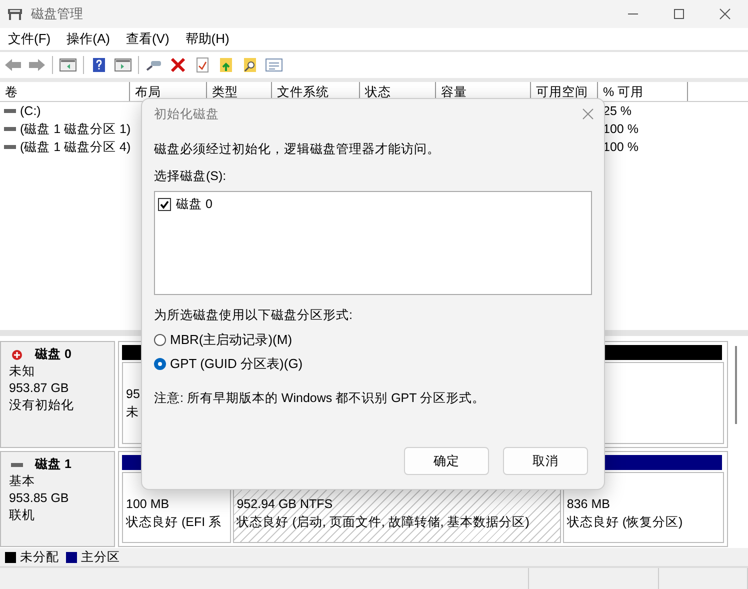  What do you see at coordinates (65, 91) in the screenshot?
I see `column-header: 卷` at bounding box center [65, 91].